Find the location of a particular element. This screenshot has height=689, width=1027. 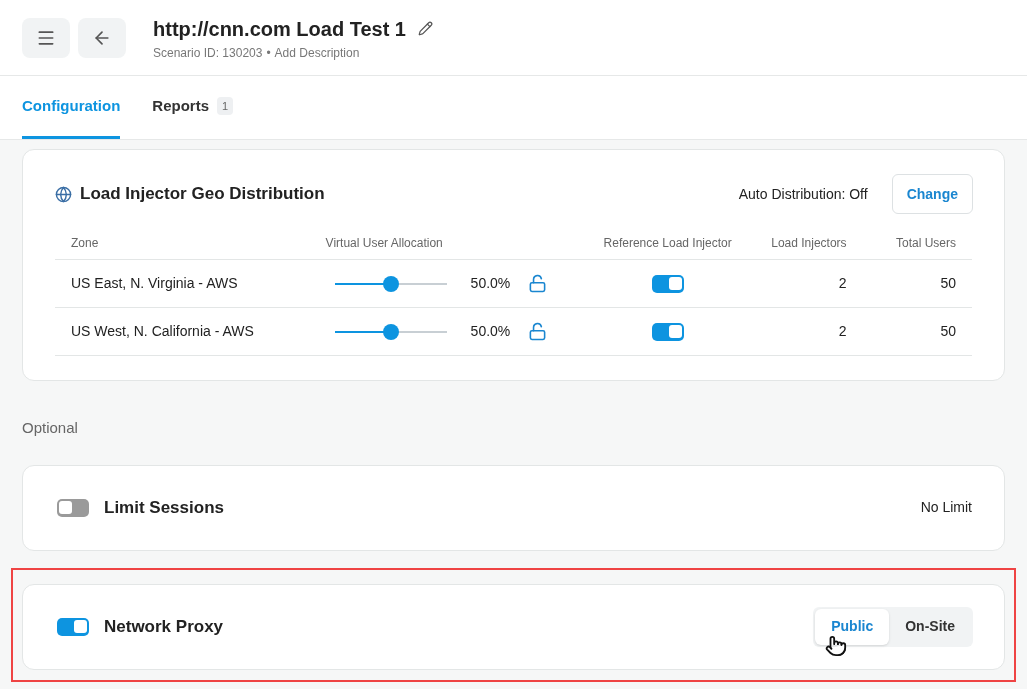

hand-cursor-icon is located at coordinates (836, 645).